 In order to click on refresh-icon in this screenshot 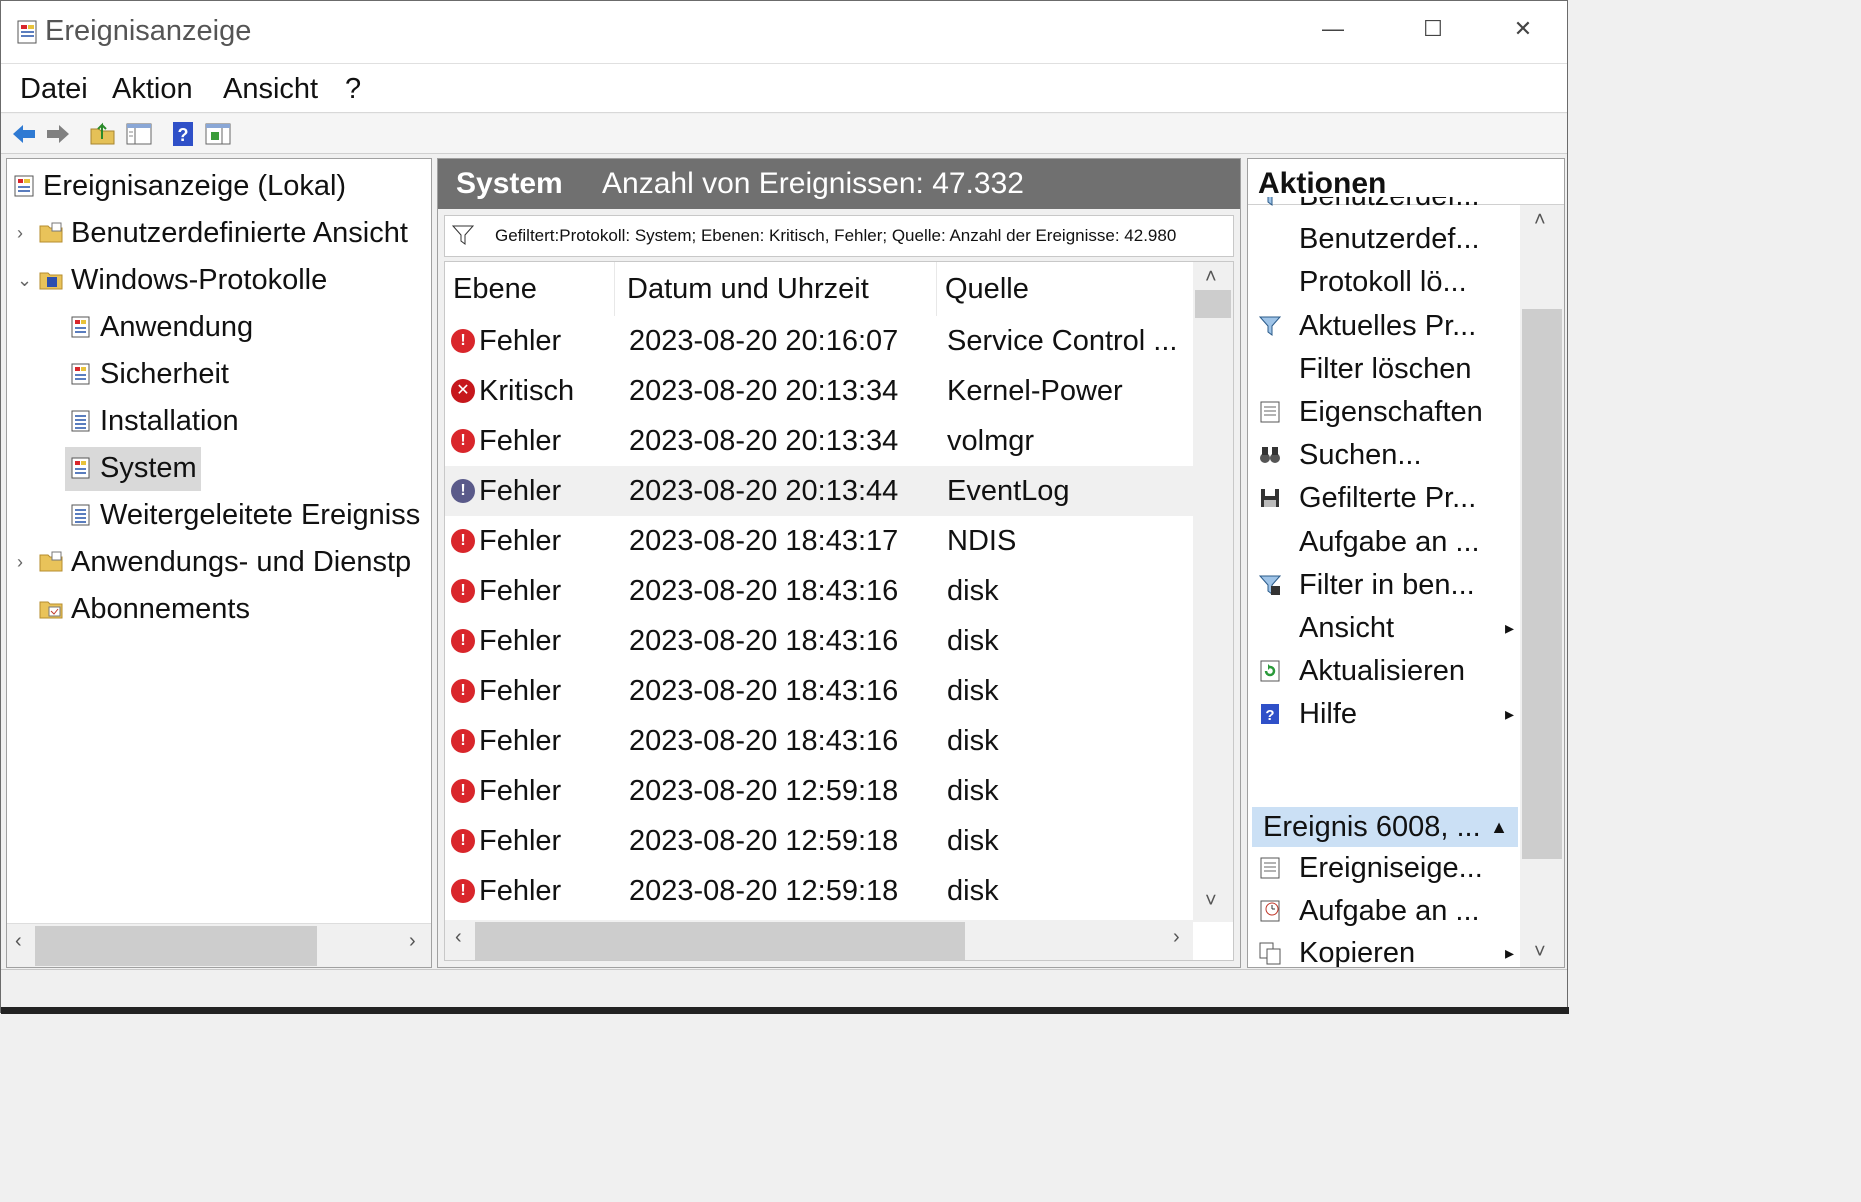, I will do `click(1270, 671)`.